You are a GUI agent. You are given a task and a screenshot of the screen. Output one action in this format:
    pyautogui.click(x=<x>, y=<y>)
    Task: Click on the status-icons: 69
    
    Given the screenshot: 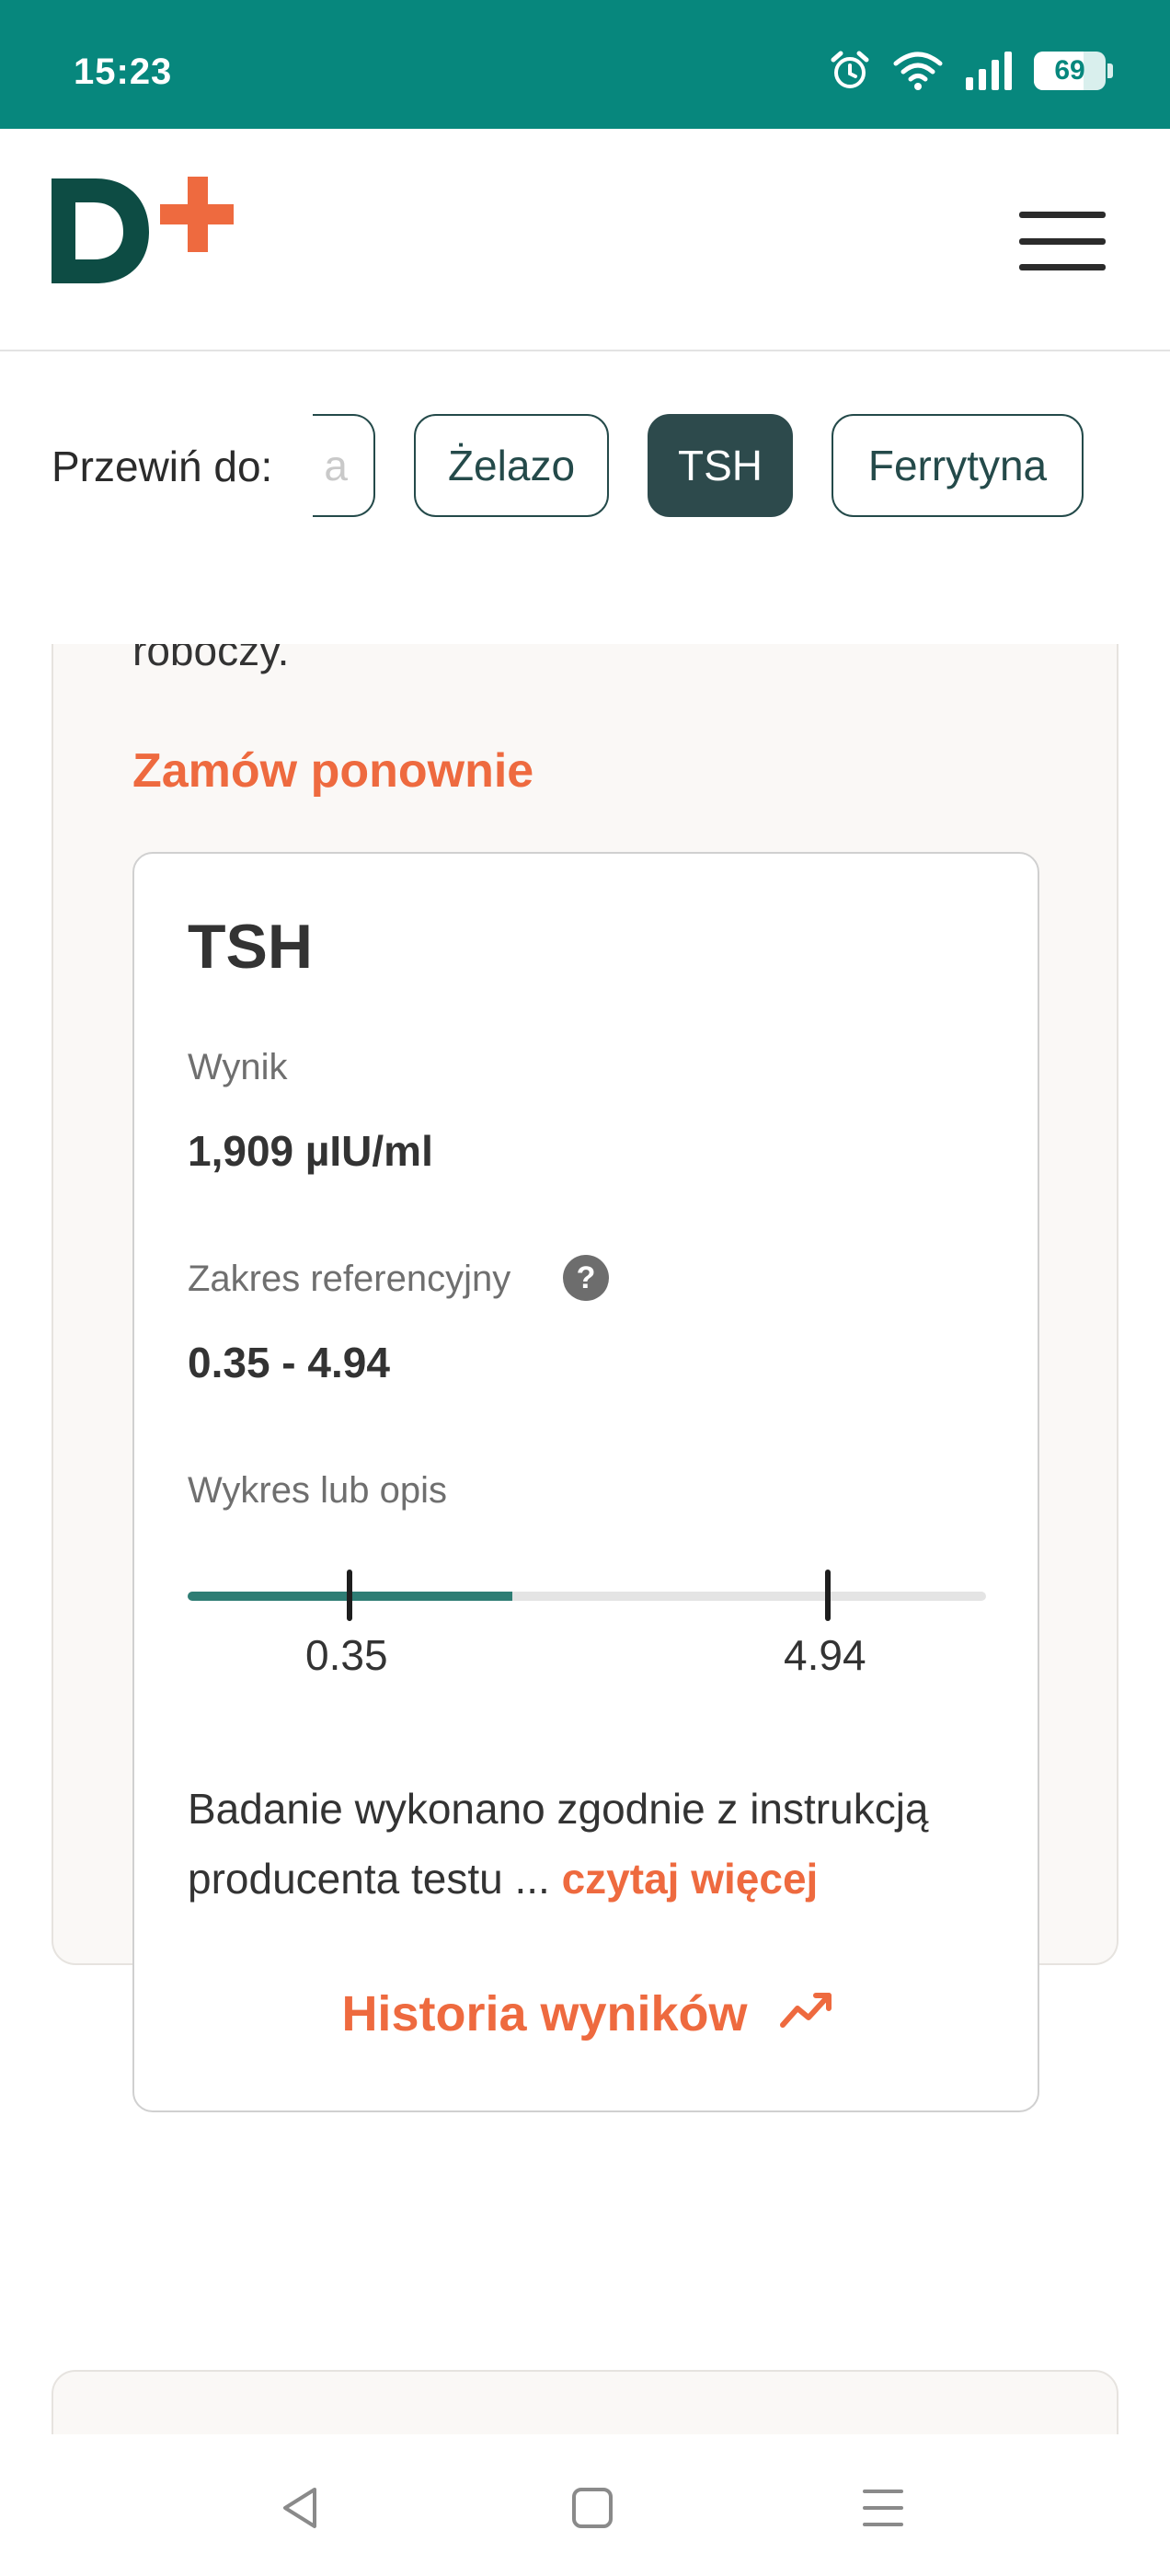 What is the action you would take?
    pyautogui.click(x=970, y=71)
    